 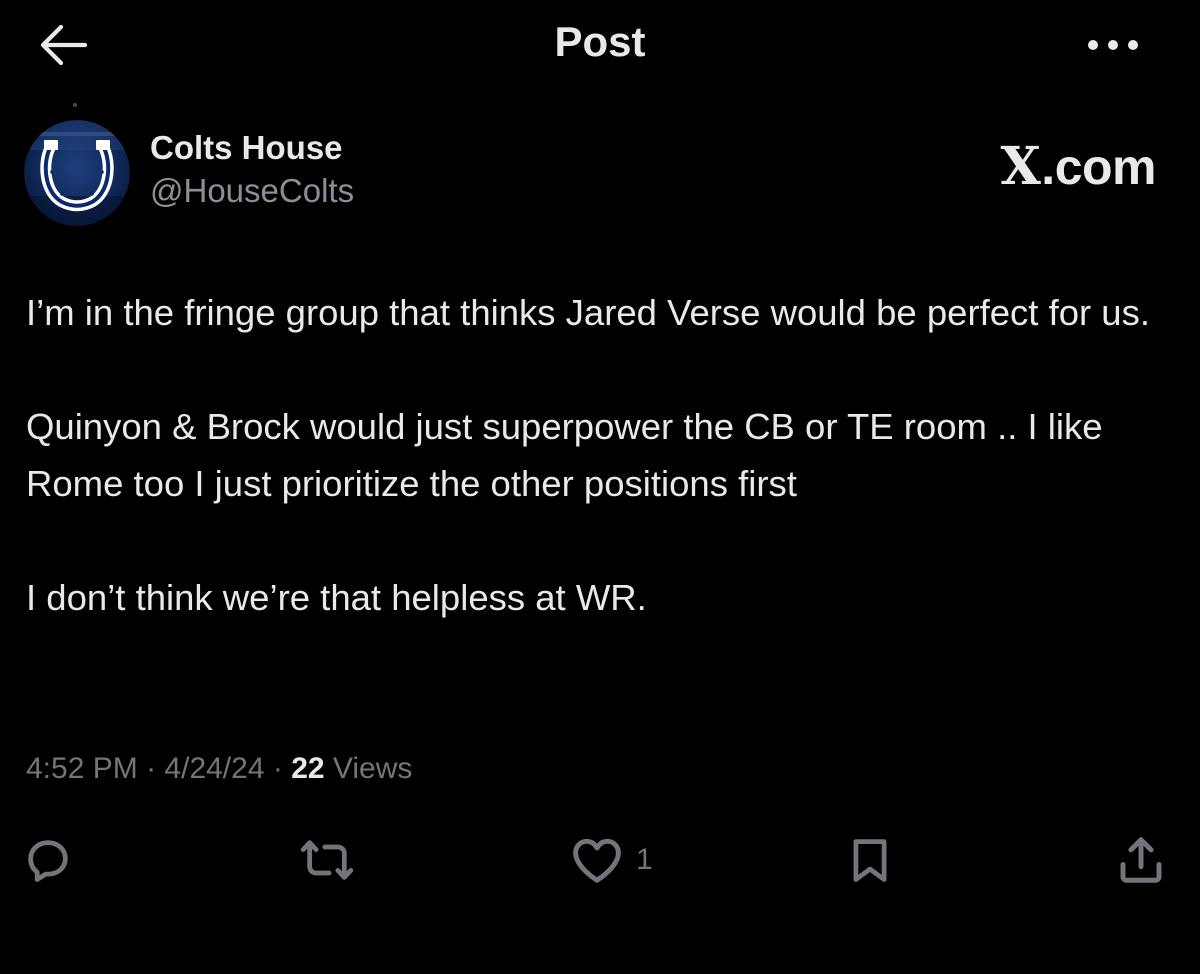 I want to click on thread-dot, so click(x=75, y=105).